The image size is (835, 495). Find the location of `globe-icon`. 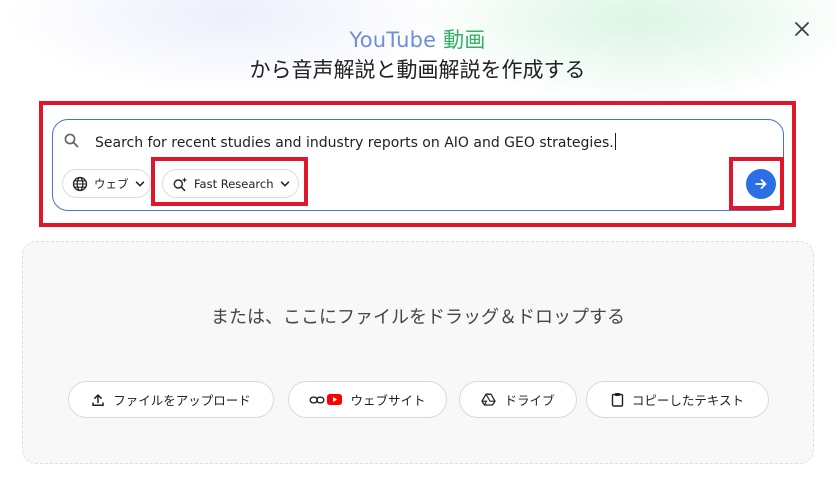

globe-icon is located at coordinates (80, 183).